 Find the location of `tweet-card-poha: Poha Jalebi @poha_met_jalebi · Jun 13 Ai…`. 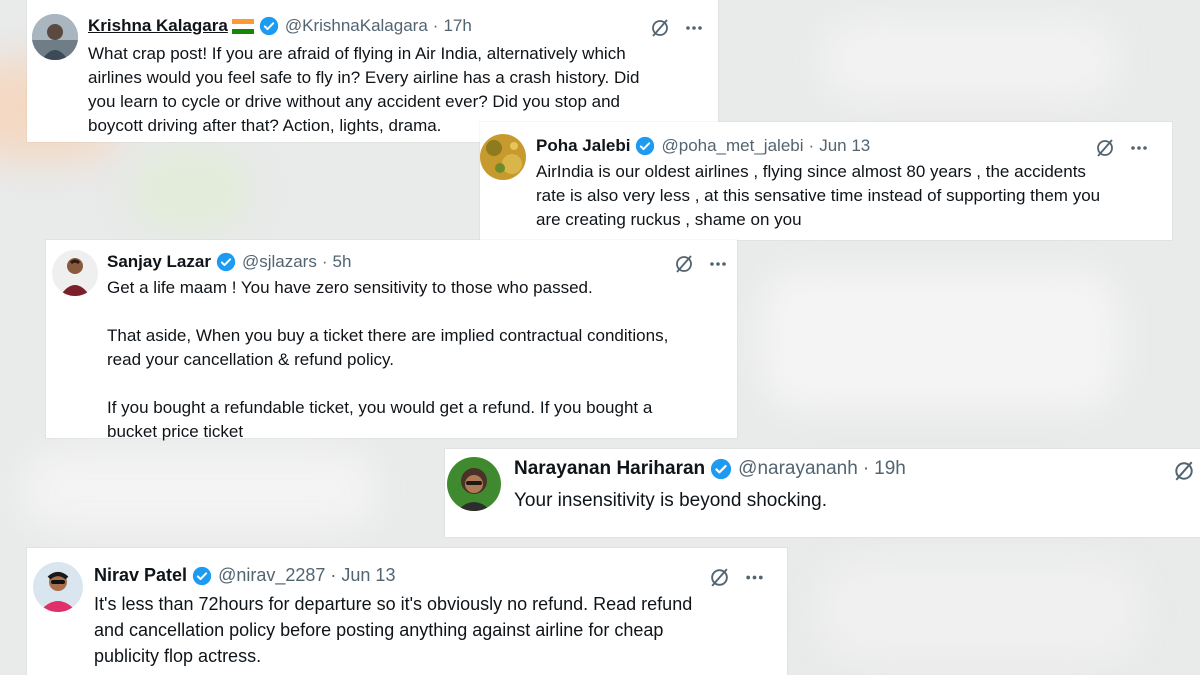

tweet-card-poha: Poha Jalebi @poha_met_jalebi · Jun 13 Ai… is located at coordinates (826, 181).